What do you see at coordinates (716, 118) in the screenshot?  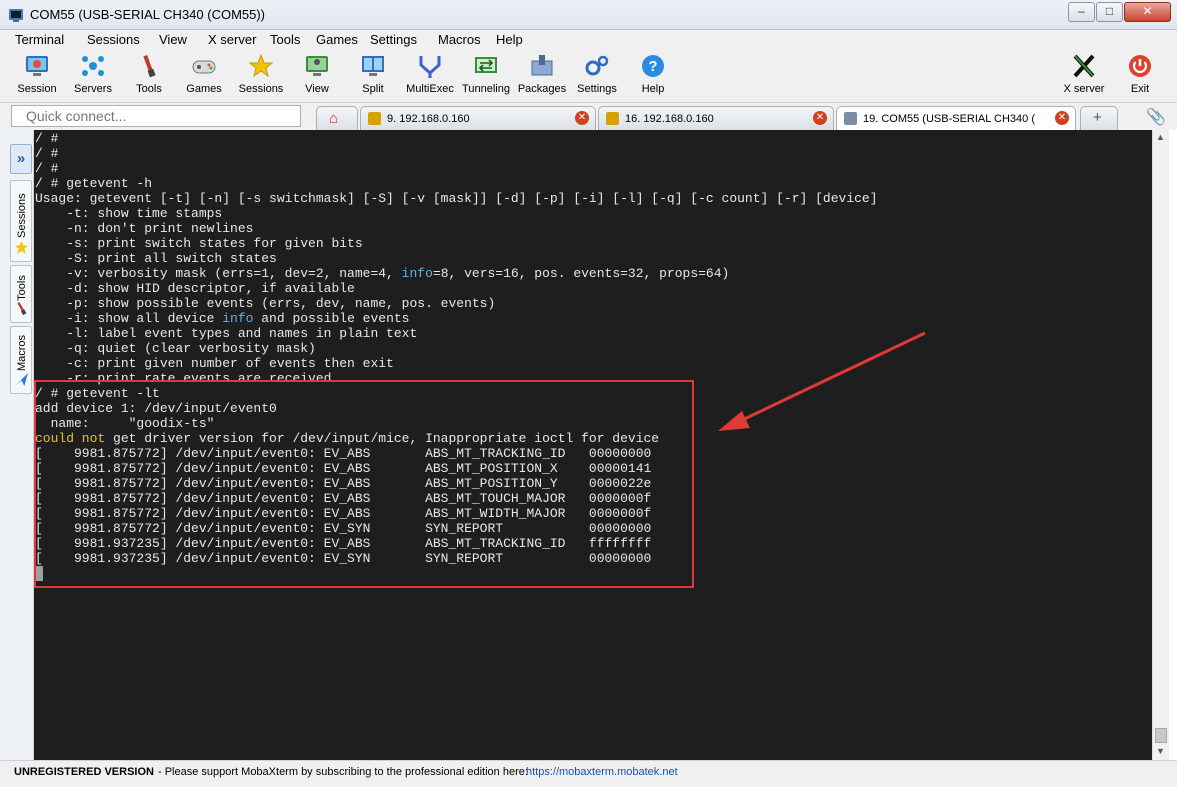 I see `tab-session-16: 16. 192.168.0.160 ✕` at bounding box center [716, 118].